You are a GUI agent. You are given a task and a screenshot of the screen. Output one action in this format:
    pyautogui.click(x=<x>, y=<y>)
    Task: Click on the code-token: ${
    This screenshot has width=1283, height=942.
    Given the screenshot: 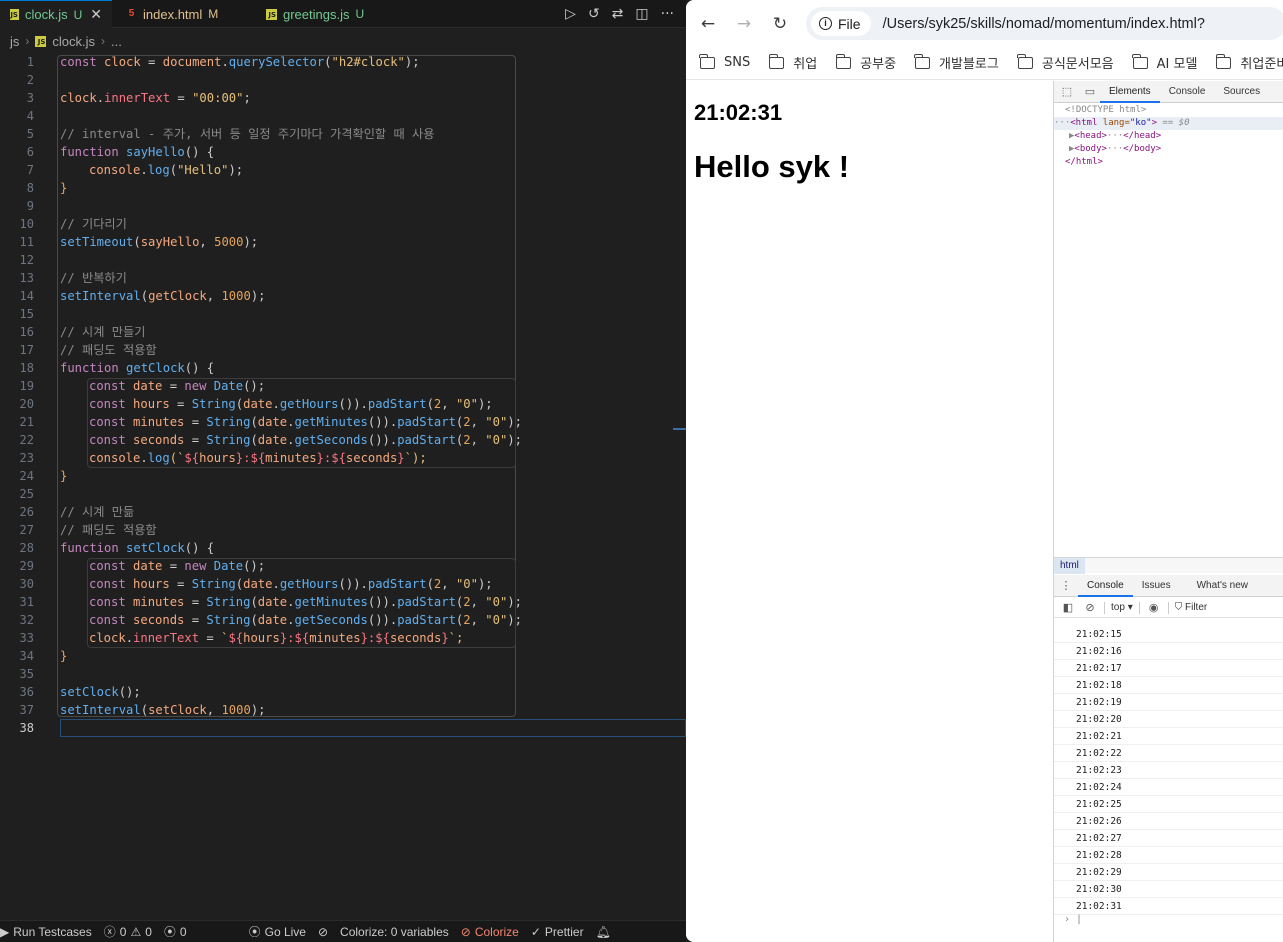 What is the action you would take?
    pyautogui.click(x=382, y=638)
    